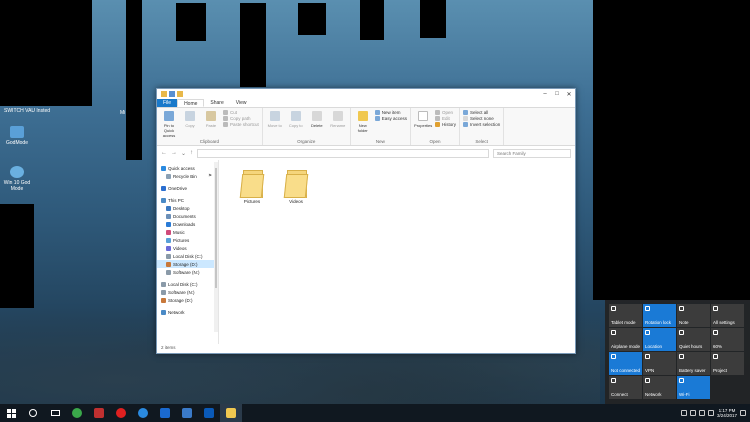 The width and height of the screenshot is (750, 422). Describe the element at coordinates (187, 312) in the screenshot. I see `nav-item: Network` at that location.